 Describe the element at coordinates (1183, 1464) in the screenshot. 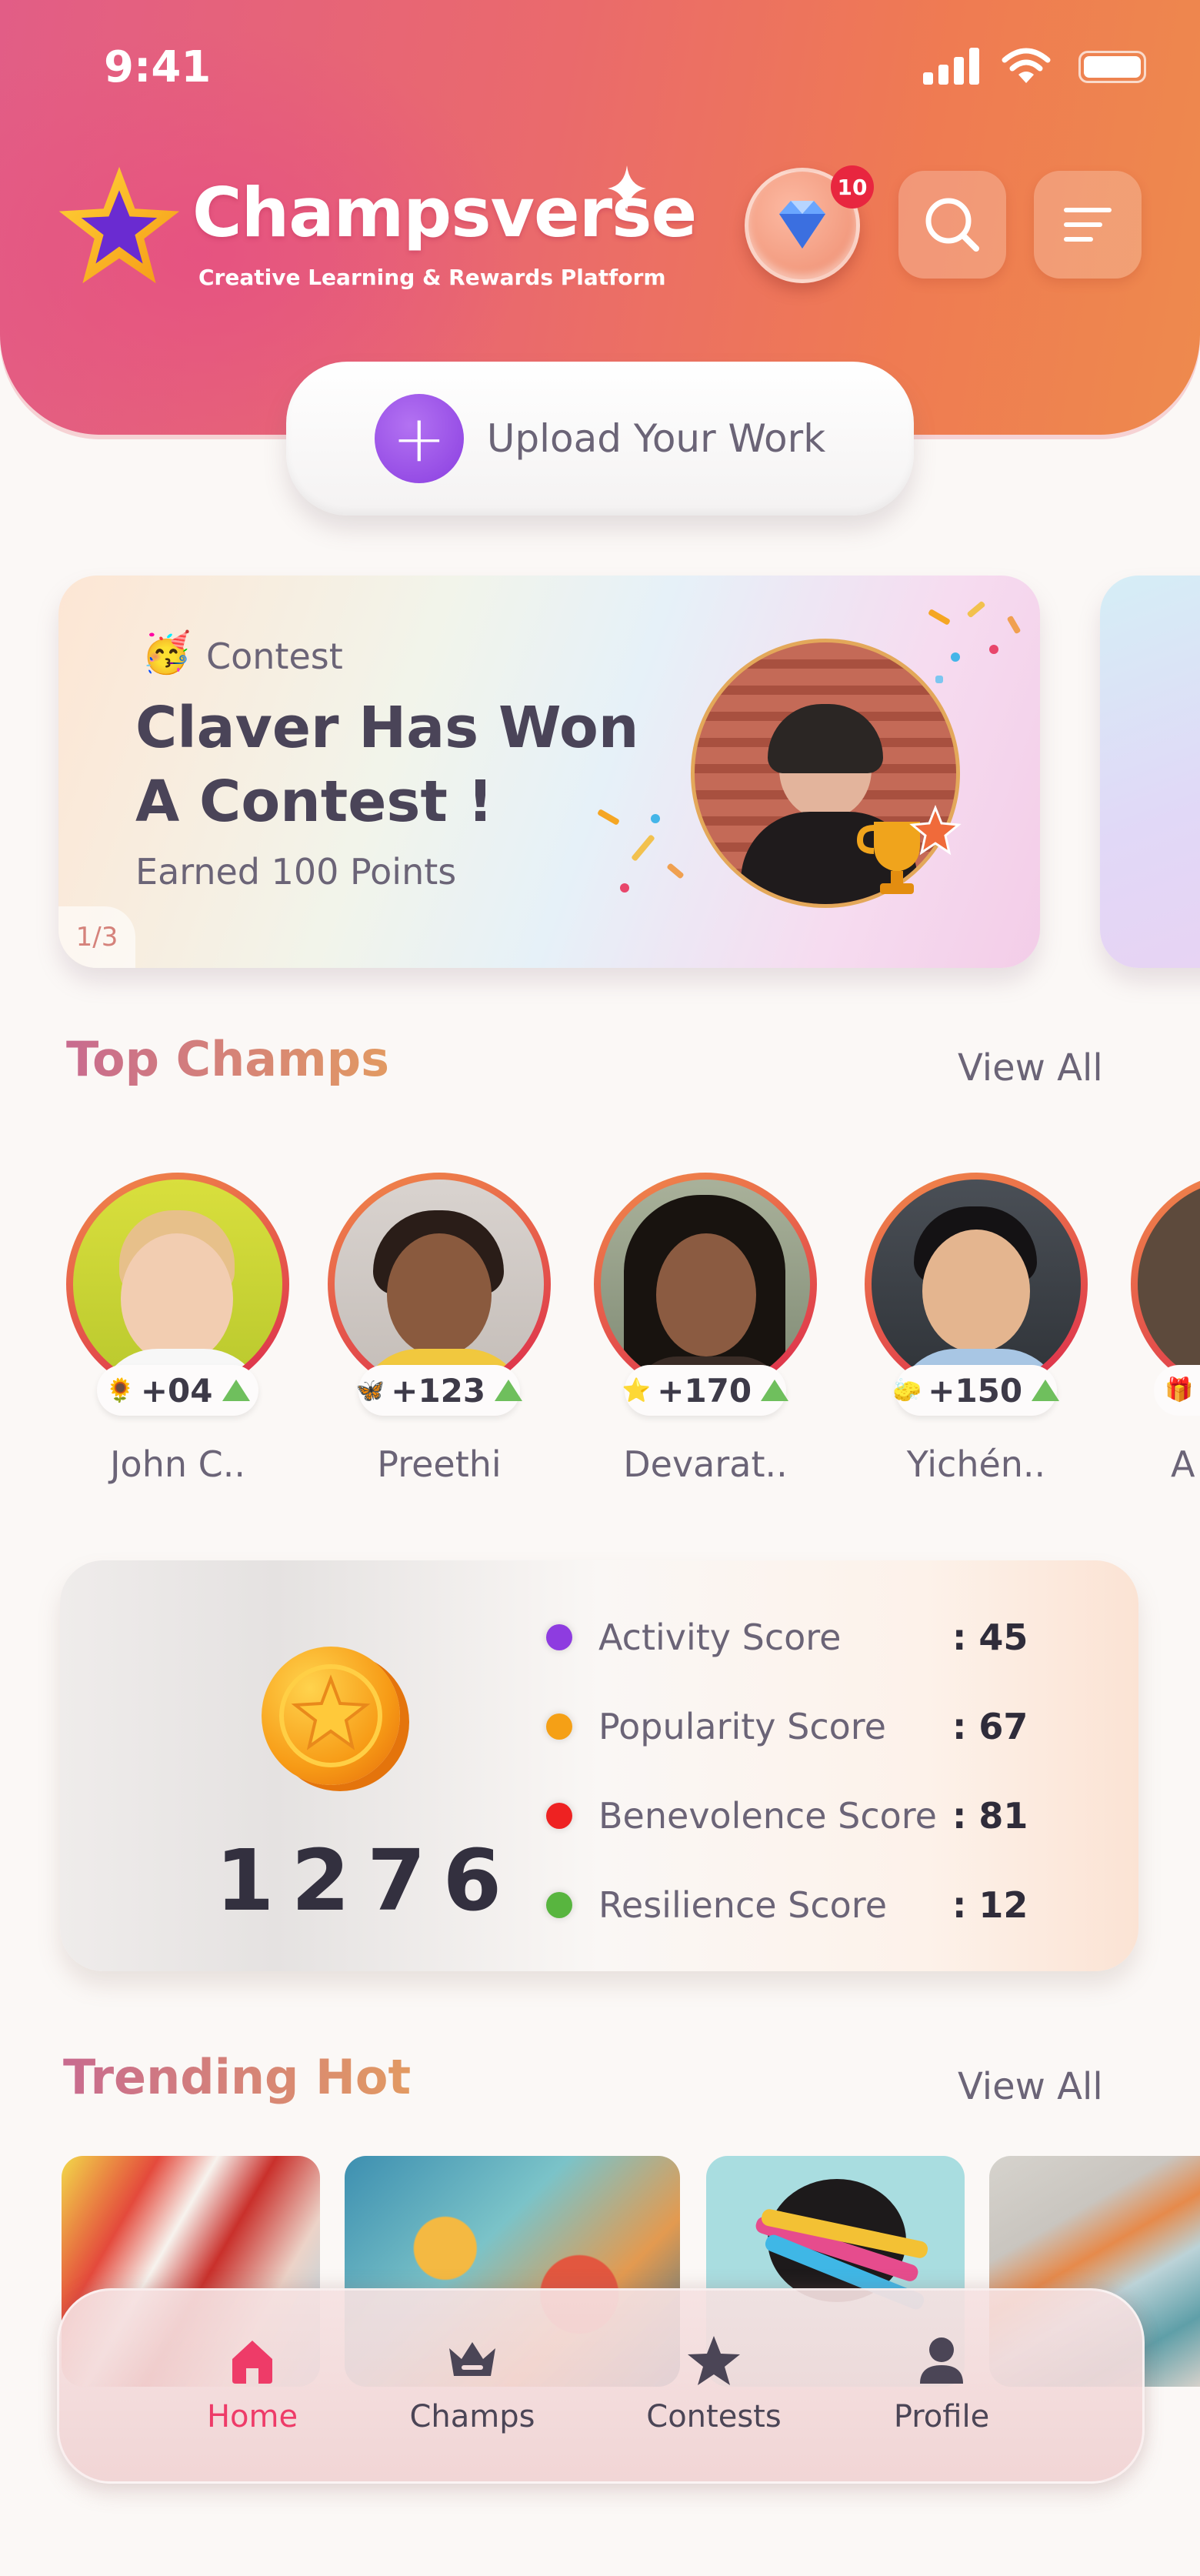

I see `champ-name: A` at that location.